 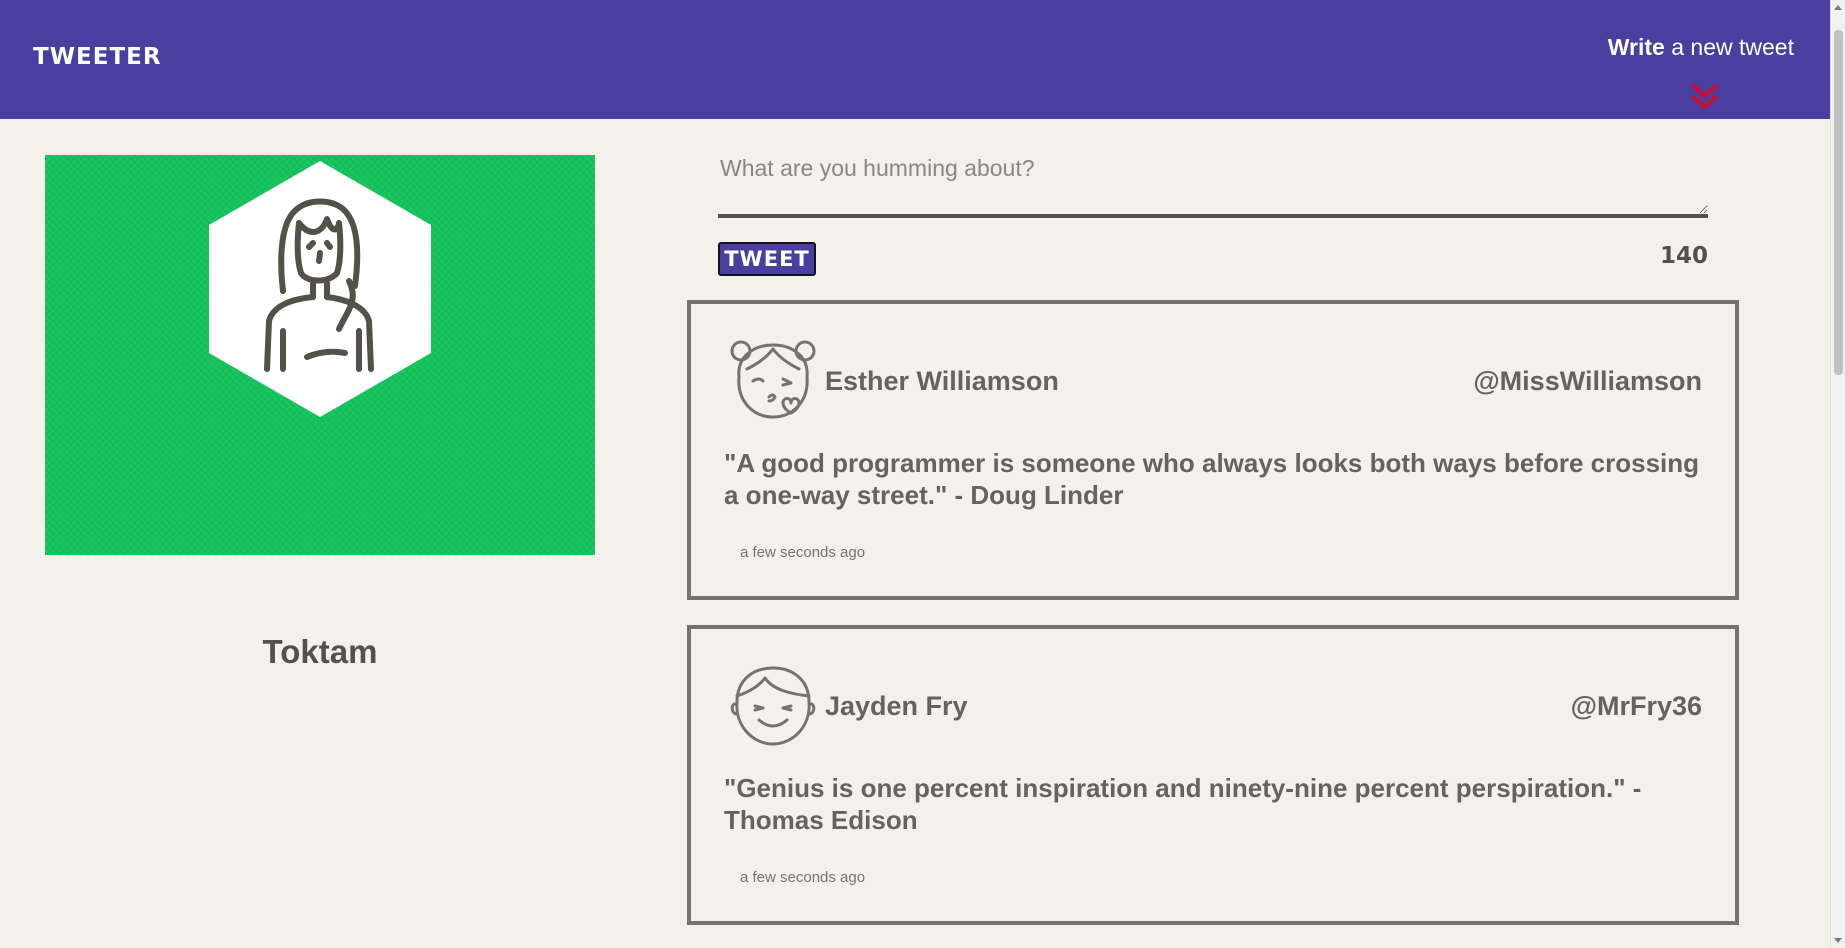 I want to click on girl-blowing-kiss-avatar-icon, so click(x=773, y=379).